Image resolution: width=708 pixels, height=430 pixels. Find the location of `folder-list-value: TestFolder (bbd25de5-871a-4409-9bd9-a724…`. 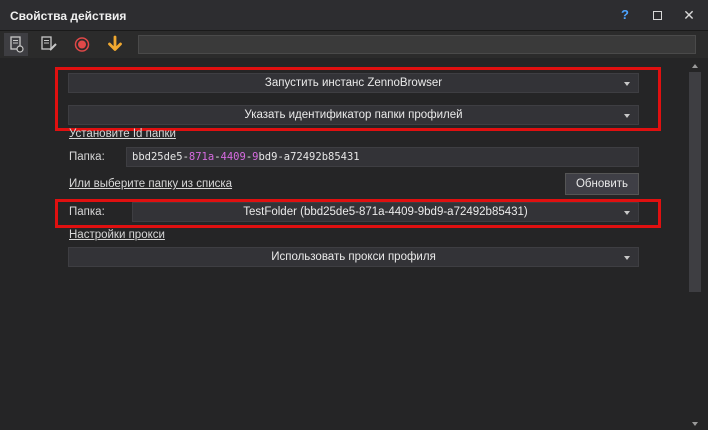

folder-list-value: TestFolder (bbd25de5-871a-4409-9bd9-a724… is located at coordinates (385, 212).